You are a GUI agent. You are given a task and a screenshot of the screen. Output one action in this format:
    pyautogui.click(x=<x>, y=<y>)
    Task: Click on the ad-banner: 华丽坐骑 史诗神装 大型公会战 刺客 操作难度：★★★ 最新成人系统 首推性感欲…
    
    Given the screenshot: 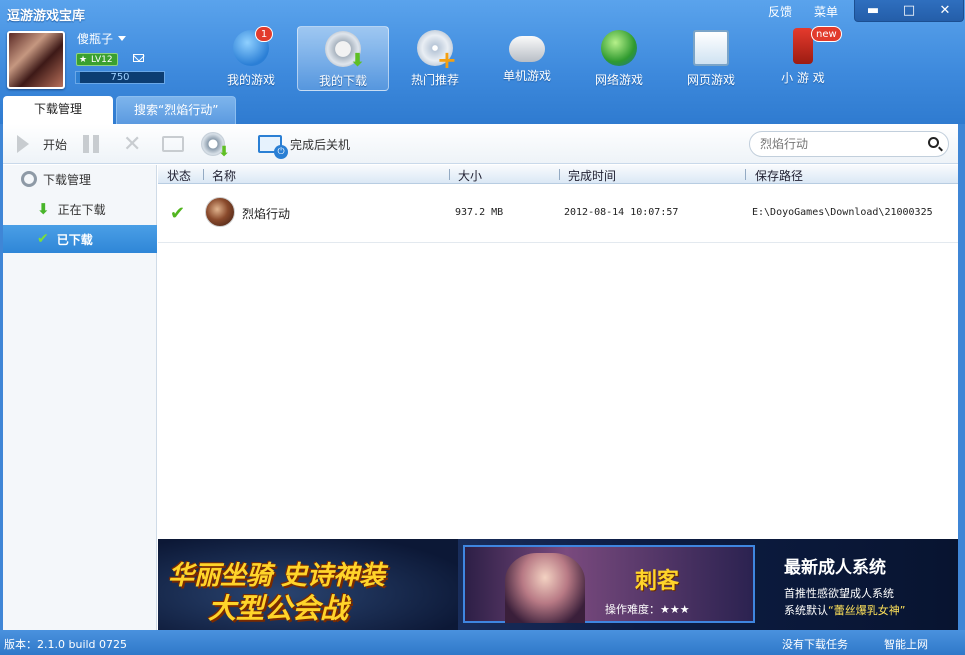 What is the action you would take?
    pyautogui.click(x=558, y=584)
    